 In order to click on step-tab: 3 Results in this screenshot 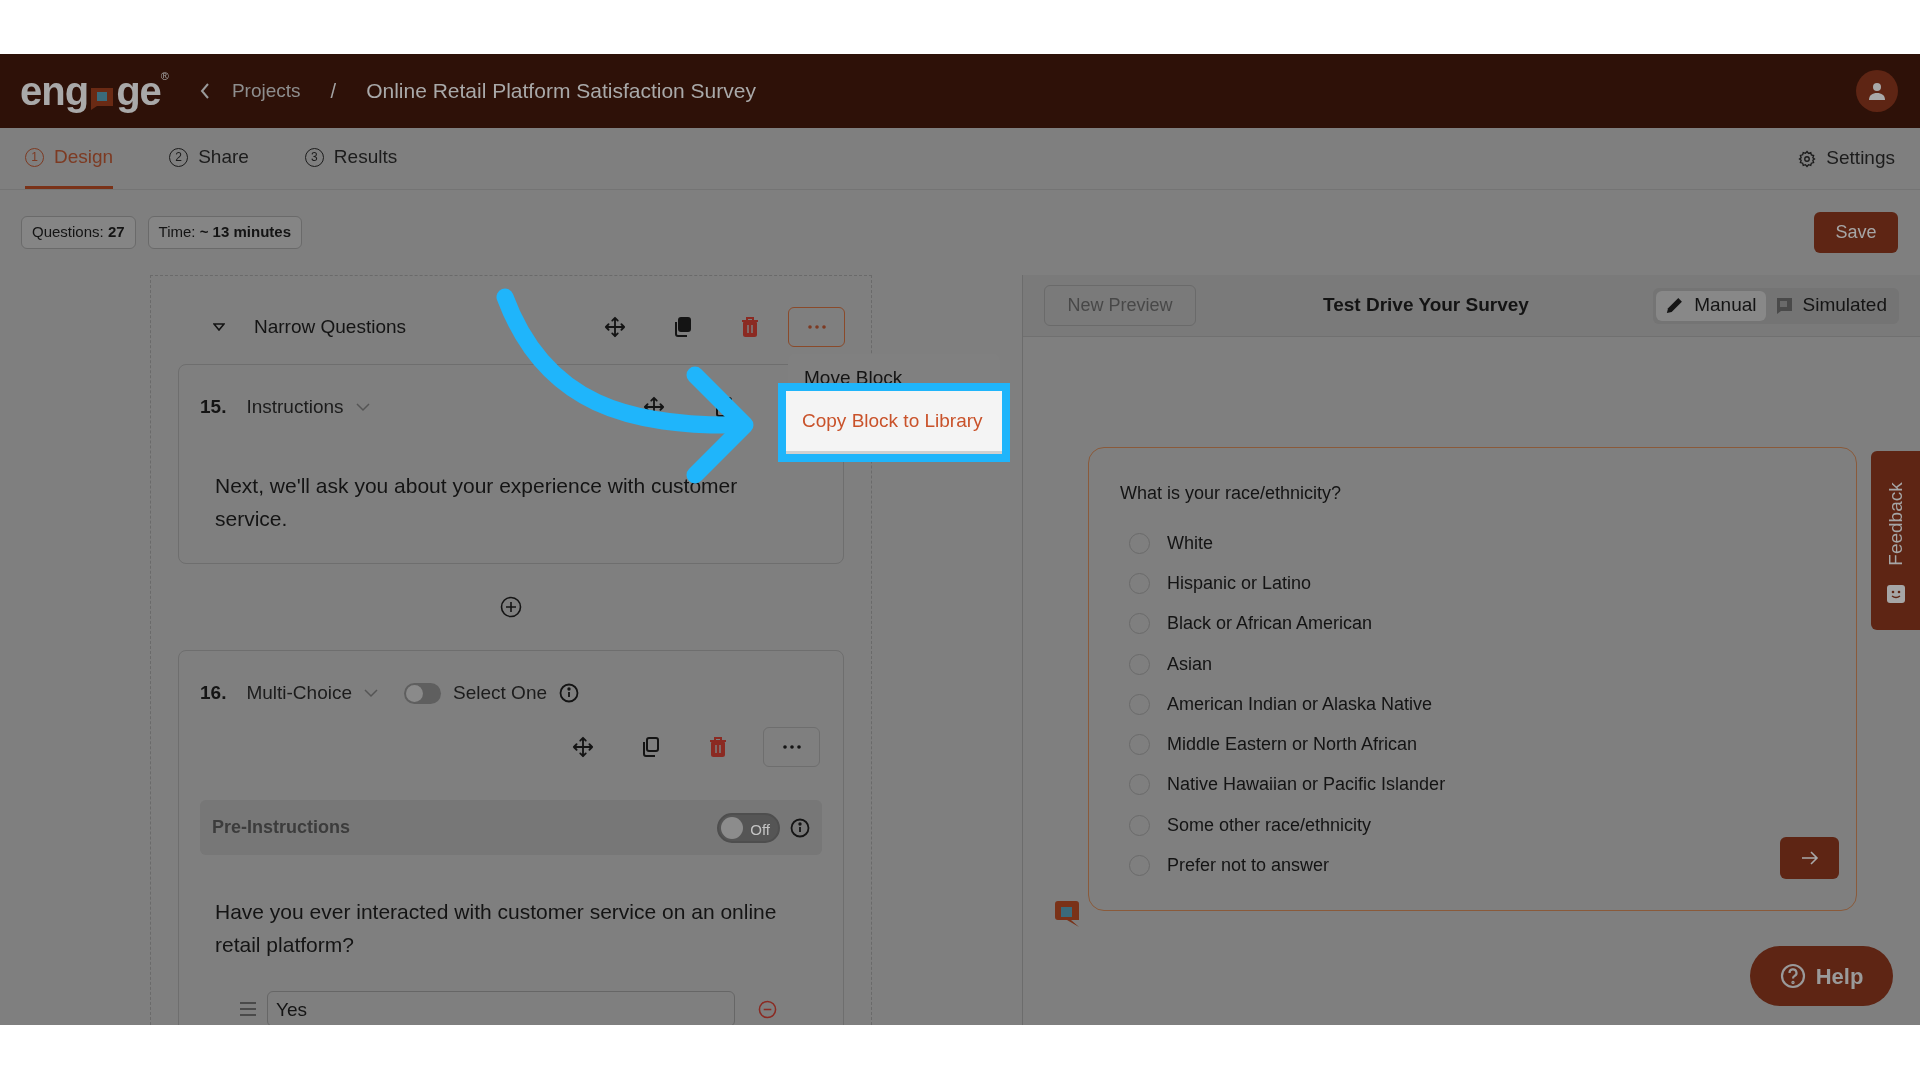, I will do `click(351, 158)`.